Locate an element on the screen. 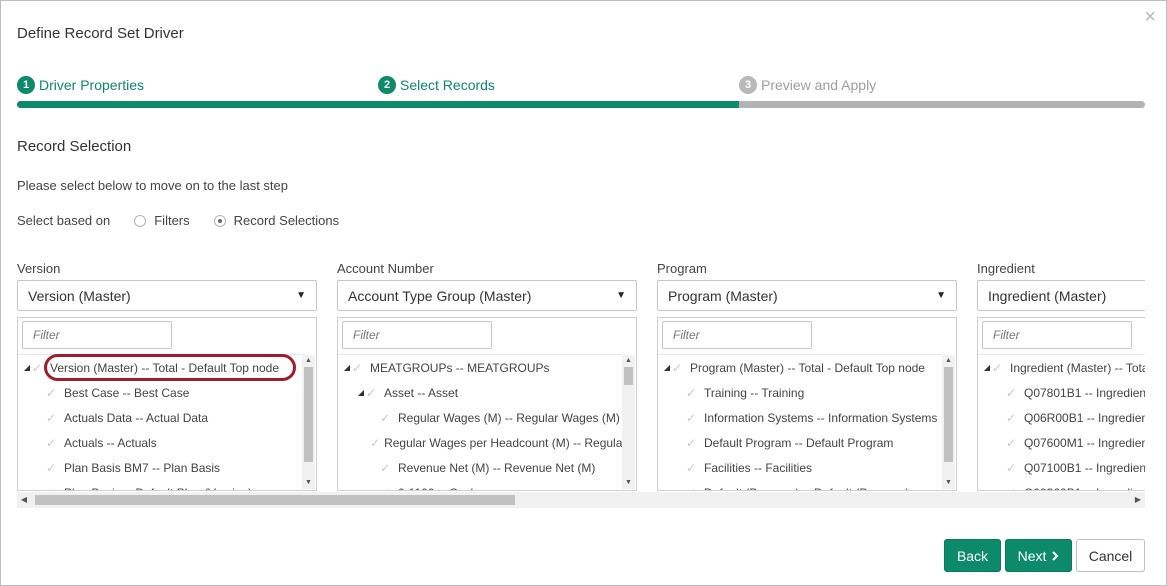 Image resolution: width=1167 pixels, height=586 pixels. tree-row: ◢ ✓ MEATGROUPs -- MEATGROUPs is located at coordinates (480, 367).